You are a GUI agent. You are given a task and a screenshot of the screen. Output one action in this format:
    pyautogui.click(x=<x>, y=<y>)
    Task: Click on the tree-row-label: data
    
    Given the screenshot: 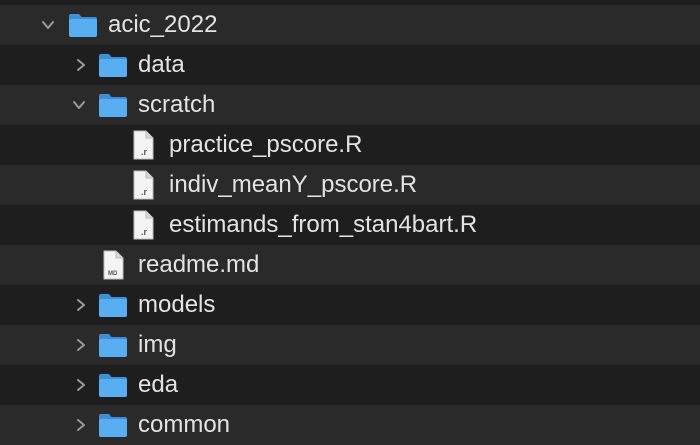 What is the action you would take?
    pyautogui.click(x=161, y=64)
    